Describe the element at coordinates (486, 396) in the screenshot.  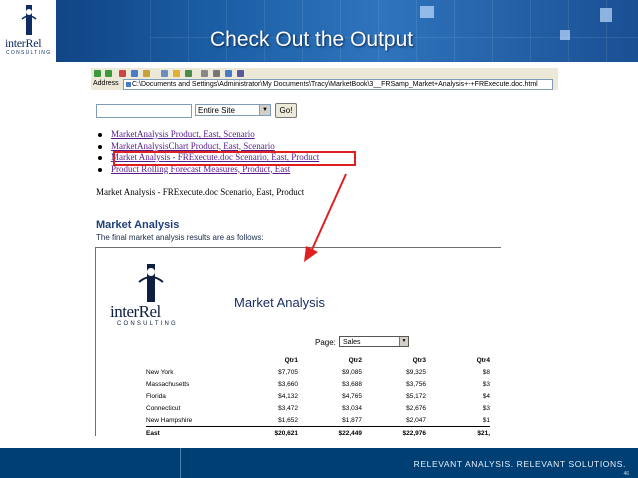
I see `table-cell: $4` at that location.